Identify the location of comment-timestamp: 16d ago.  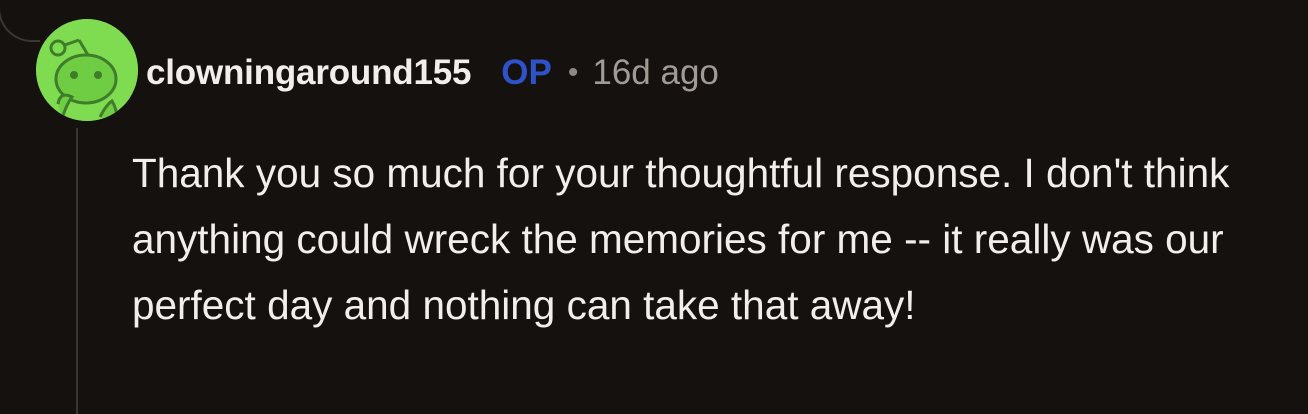
(655, 73).